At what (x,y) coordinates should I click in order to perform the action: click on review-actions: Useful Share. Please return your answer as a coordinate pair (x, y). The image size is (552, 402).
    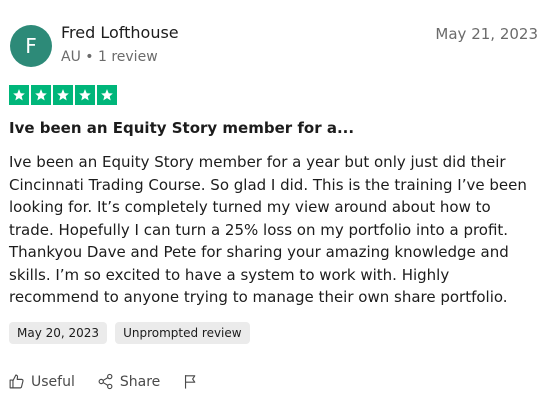
    Looking at the image, I should click on (114, 381).